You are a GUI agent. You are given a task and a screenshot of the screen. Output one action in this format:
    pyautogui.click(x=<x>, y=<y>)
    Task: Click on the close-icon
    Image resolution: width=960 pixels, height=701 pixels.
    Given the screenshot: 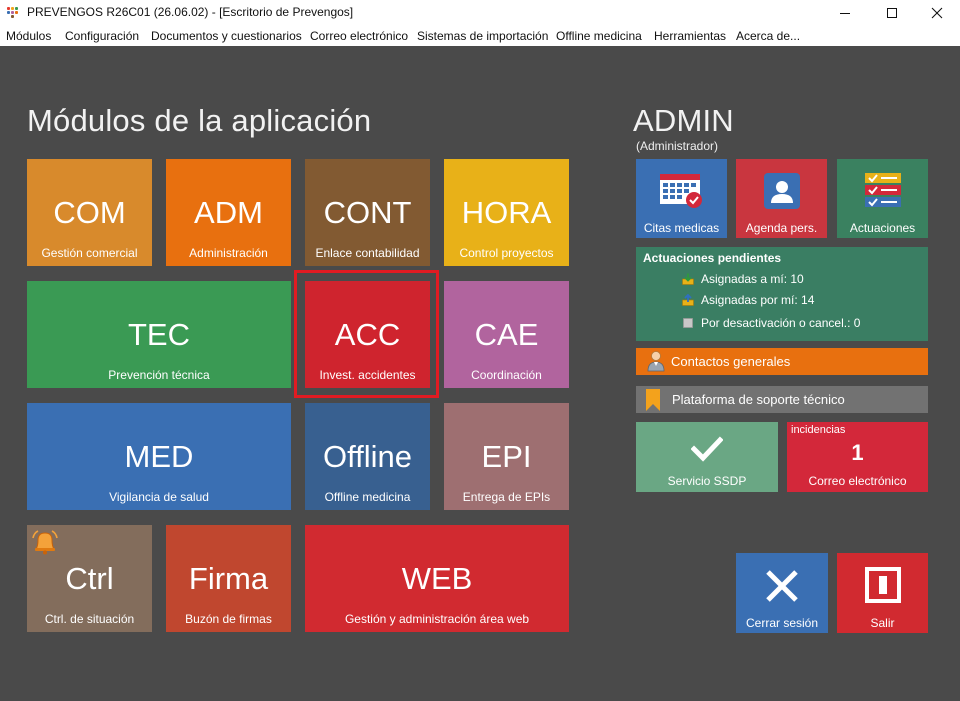 What is the action you would take?
    pyautogui.click(x=937, y=13)
    